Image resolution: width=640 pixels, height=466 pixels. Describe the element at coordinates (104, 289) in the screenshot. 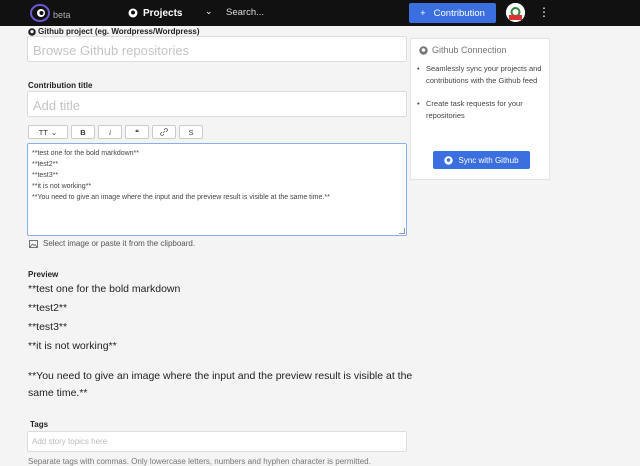

I see `preview-line: **test one for the bold markdown` at that location.